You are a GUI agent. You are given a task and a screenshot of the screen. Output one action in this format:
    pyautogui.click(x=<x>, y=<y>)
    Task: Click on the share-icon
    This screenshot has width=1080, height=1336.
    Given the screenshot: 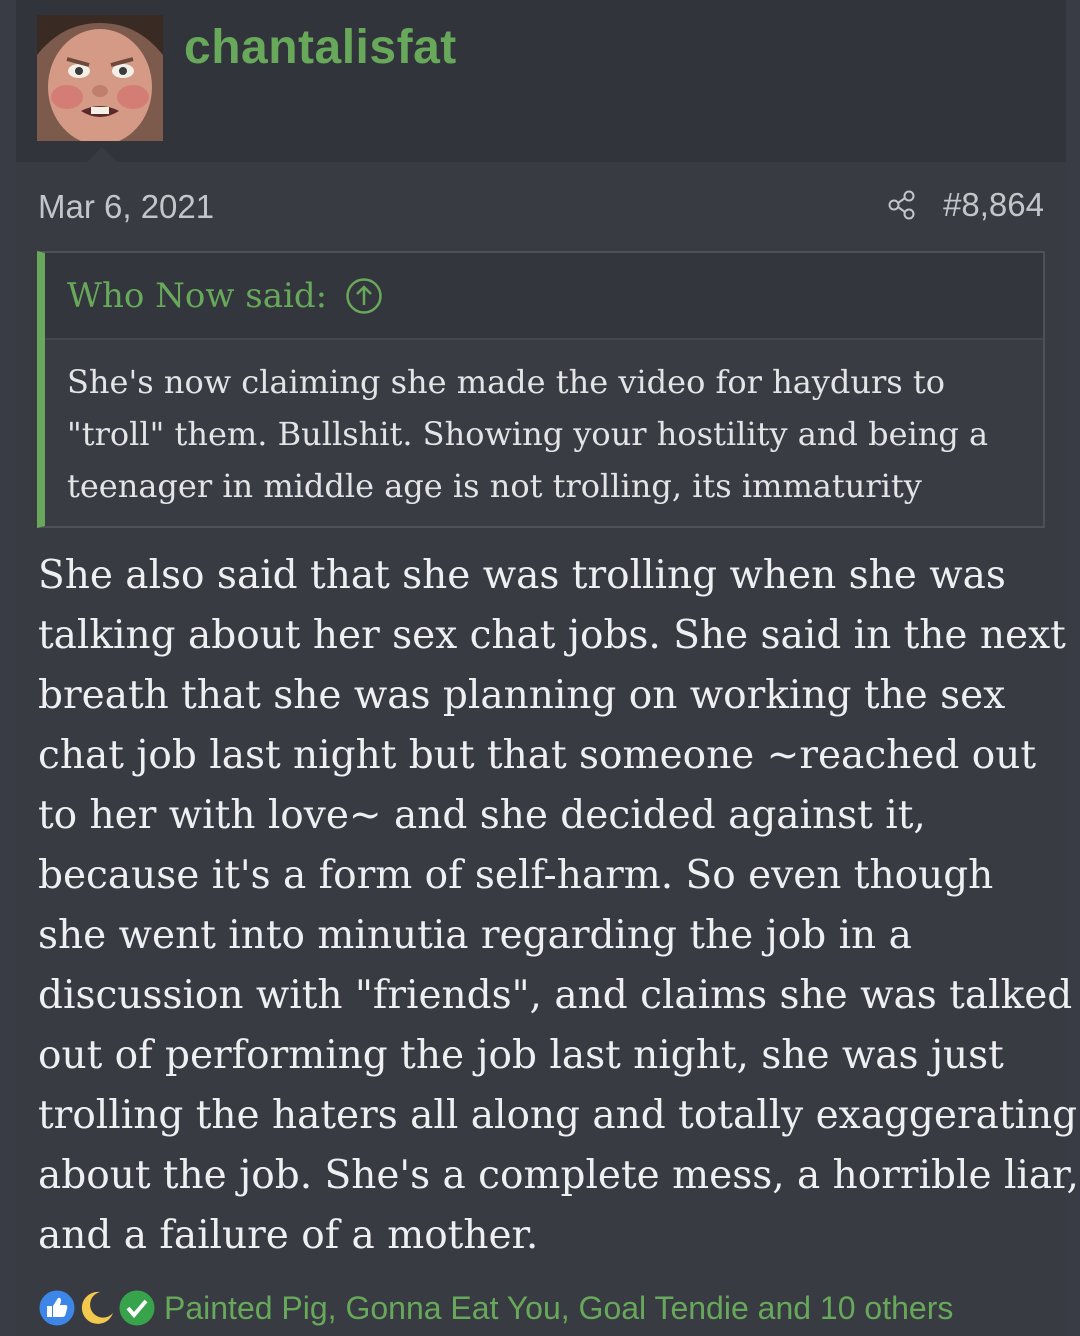 What is the action you would take?
    pyautogui.click(x=902, y=205)
    